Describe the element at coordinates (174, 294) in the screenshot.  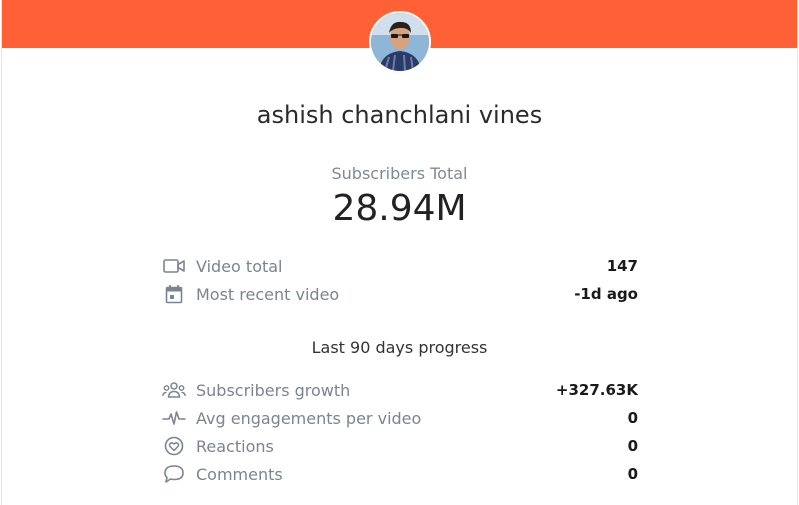
I see `calendar-icon` at that location.